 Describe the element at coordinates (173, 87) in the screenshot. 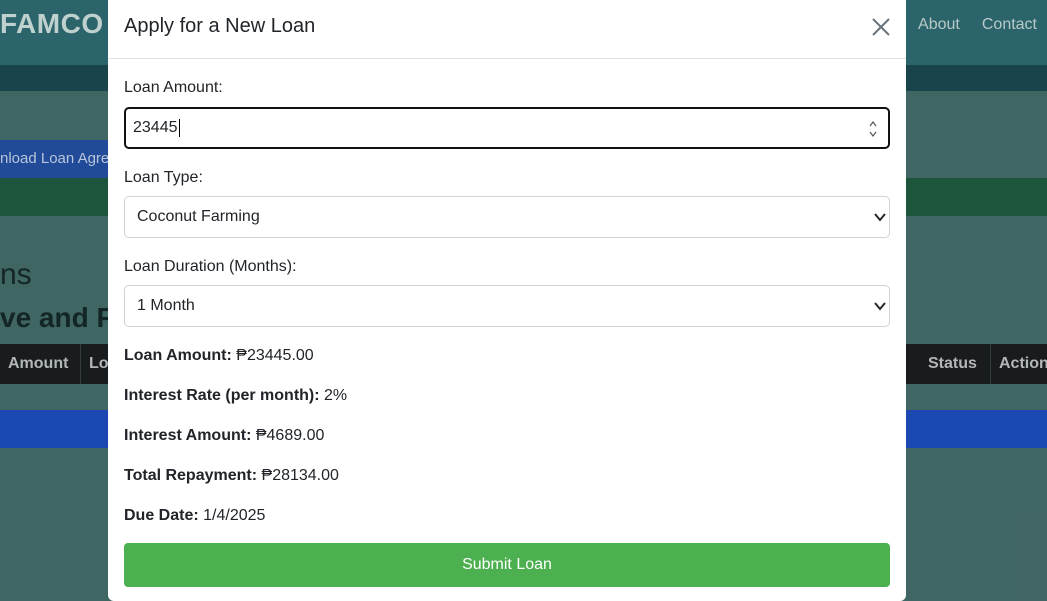

I see `loan-amount-label: Loan Amount:` at that location.